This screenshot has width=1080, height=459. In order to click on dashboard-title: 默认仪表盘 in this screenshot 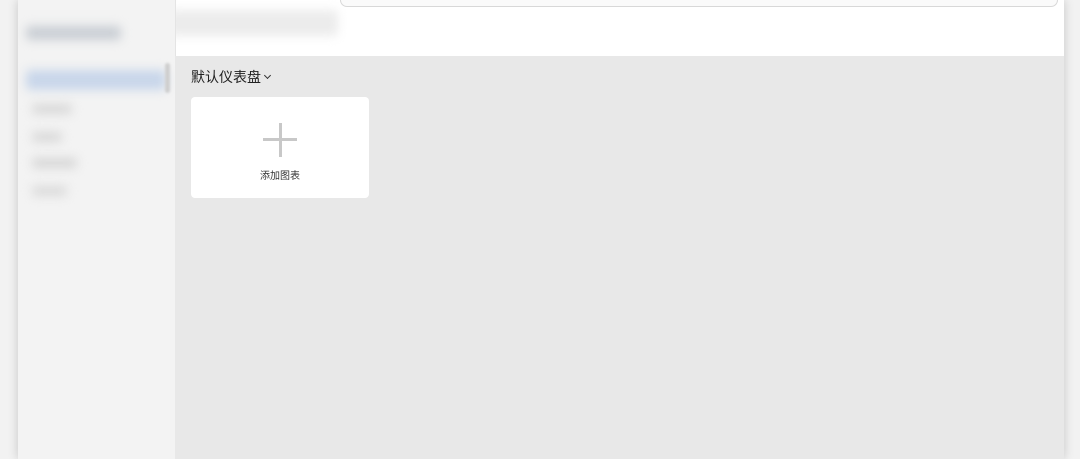, I will do `click(226, 78)`.